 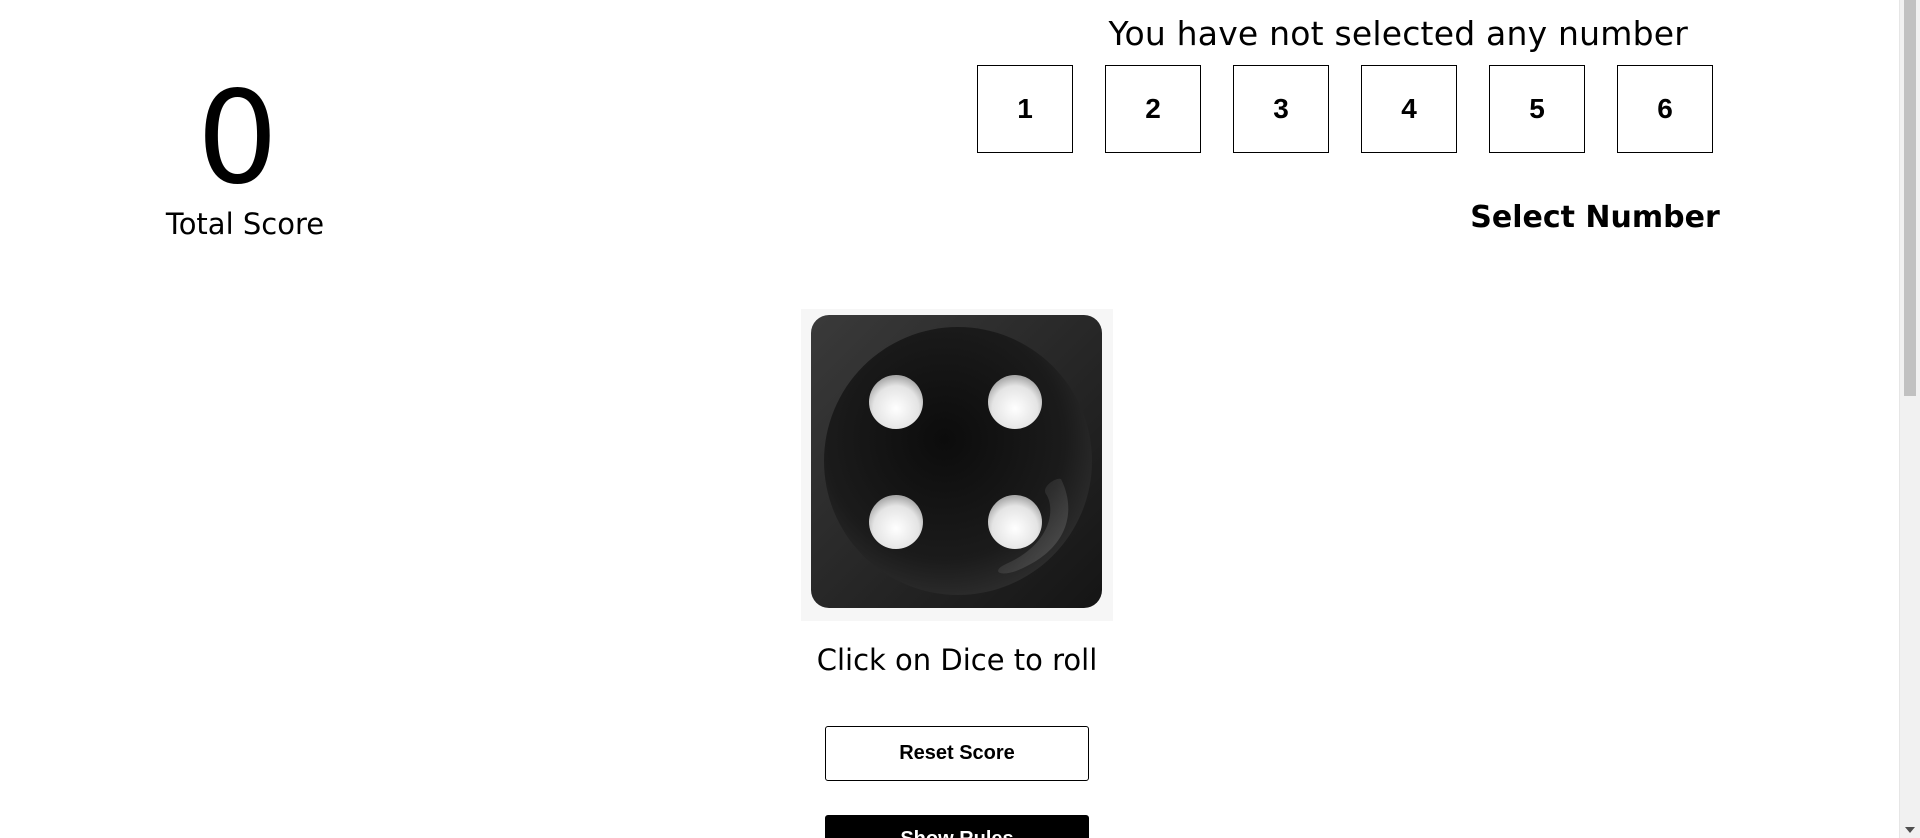 I want to click on scroll-down-arrow-icon, so click(x=1910, y=830).